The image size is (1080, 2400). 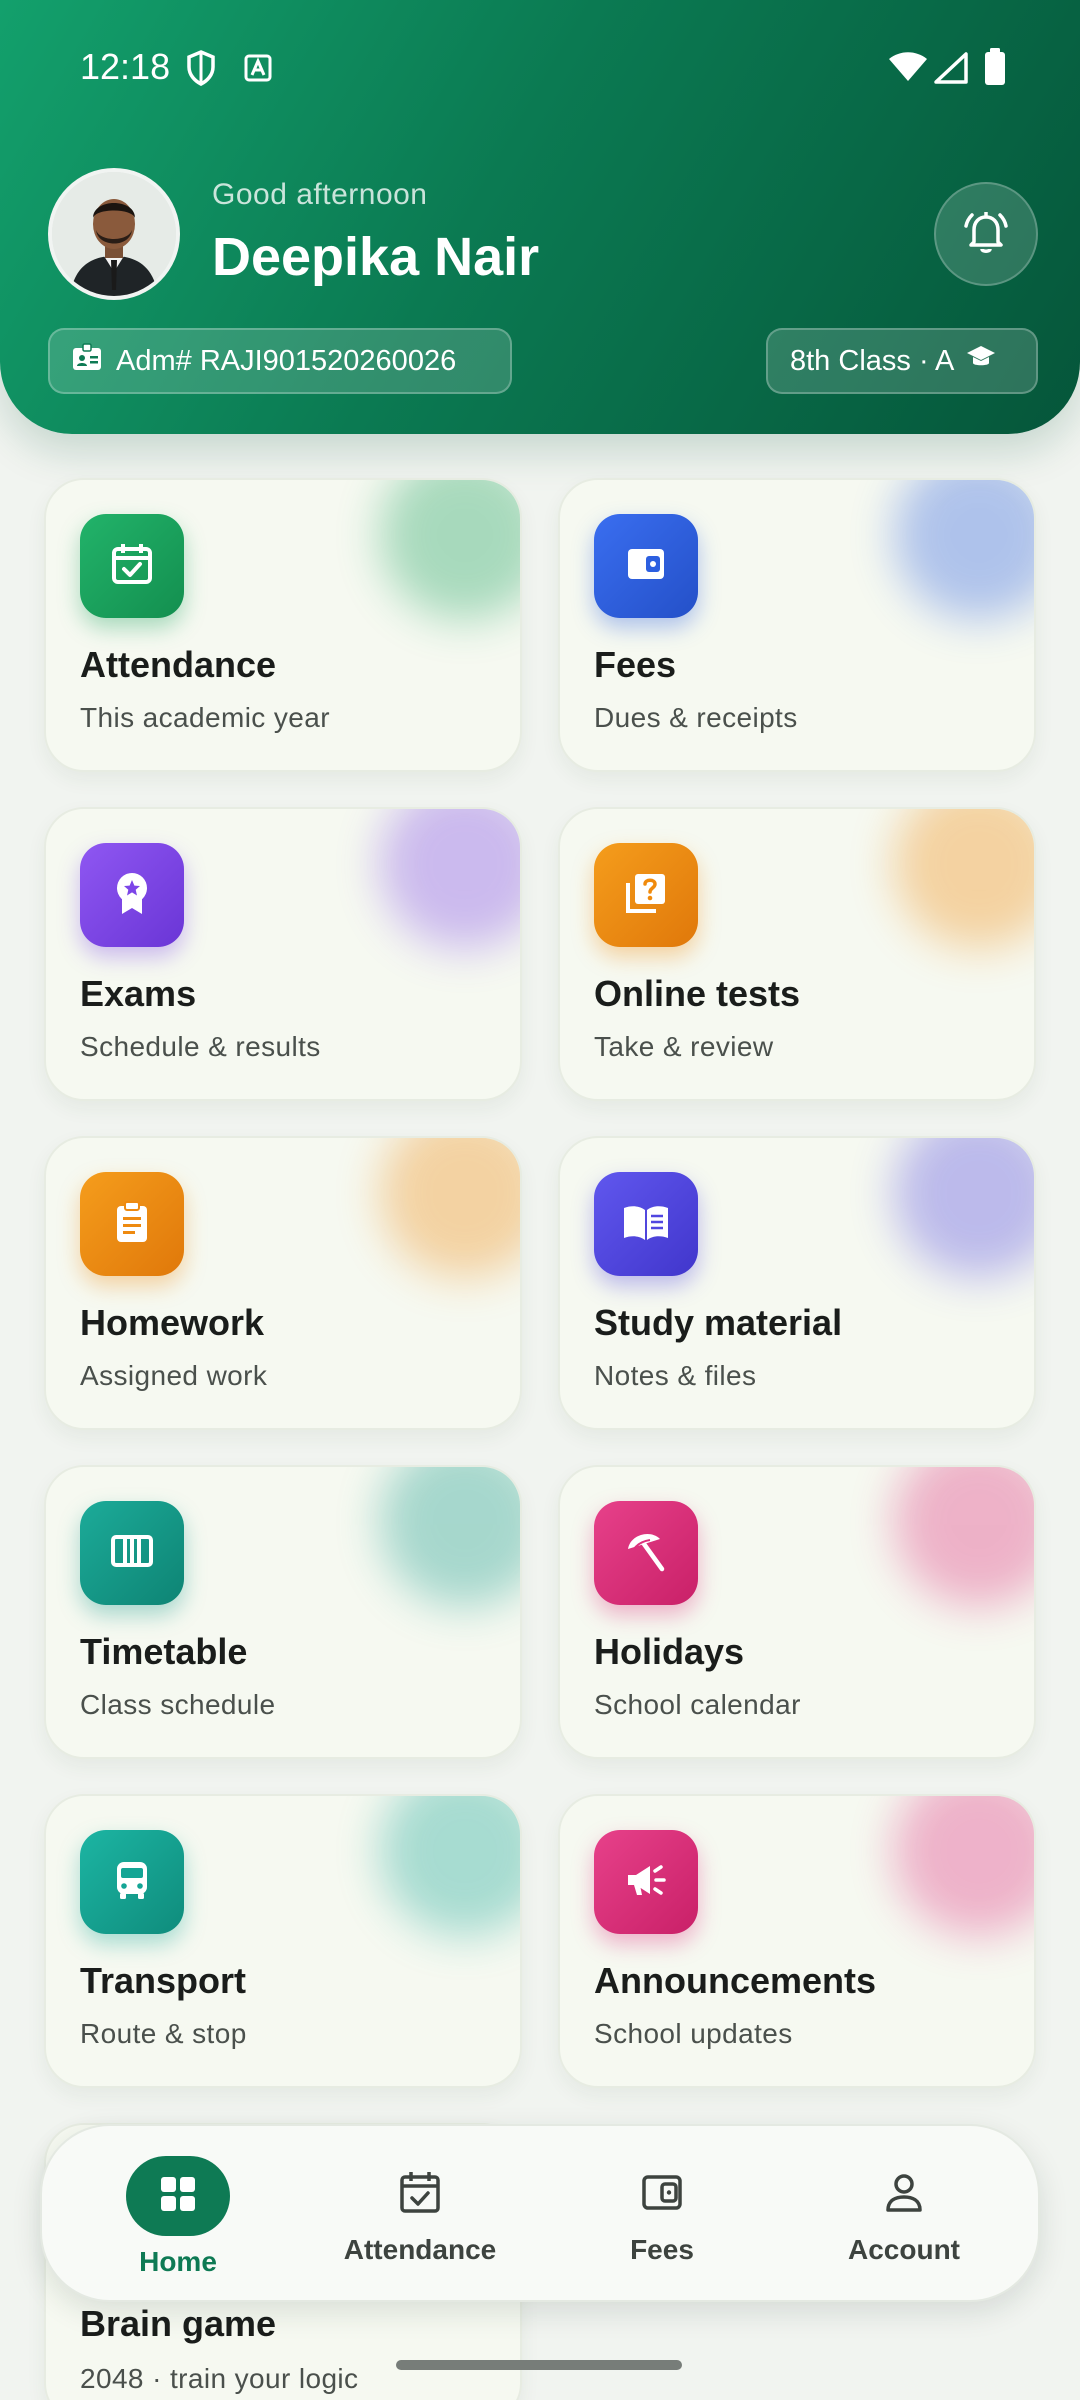 What do you see at coordinates (797, 1612) in the screenshot?
I see `tile-holidays: Holidays School calendar` at bounding box center [797, 1612].